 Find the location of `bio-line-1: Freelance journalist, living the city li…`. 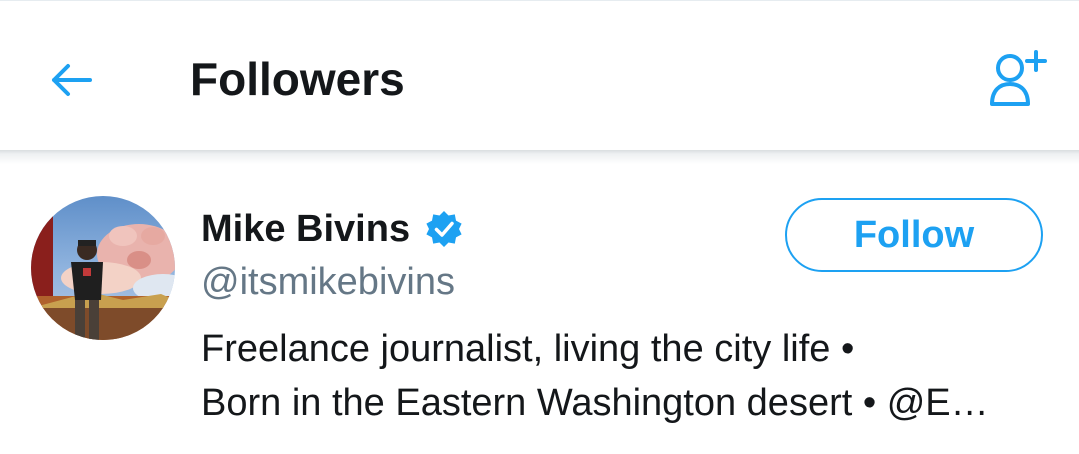

bio-line-1: Freelance journalist, living the city li… is located at coordinates (528, 349).